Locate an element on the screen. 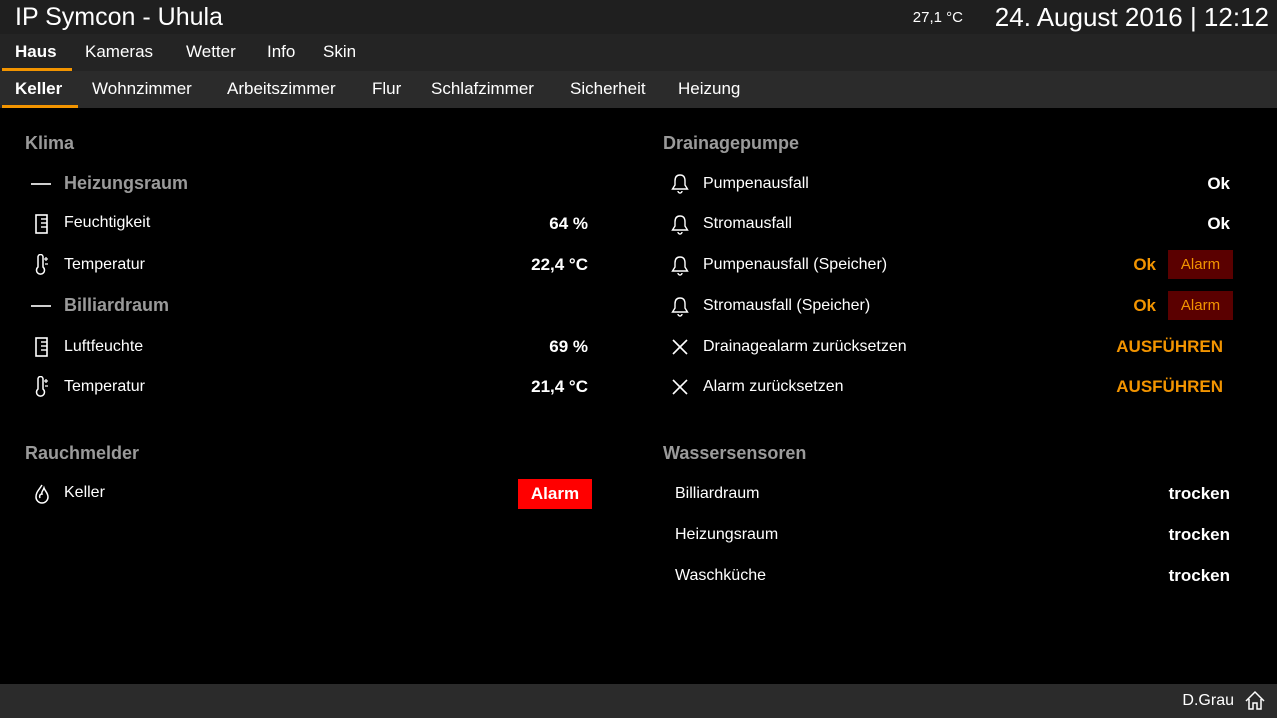 Image resolution: width=1277 pixels, height=718 pixels. row-label-pumpenausfall: Pumpenausfall is located at coordinates (756, 183).